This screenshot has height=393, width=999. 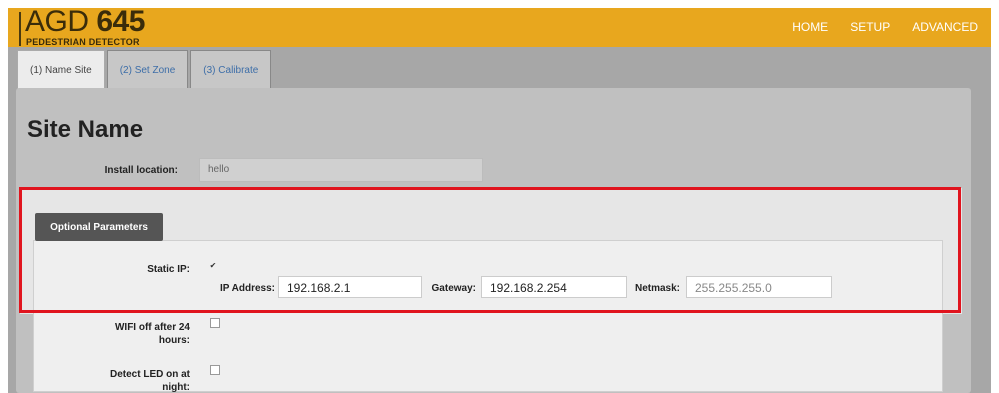 What do you see at coordinates (83, 42) in the screenshot?
I see `brand-subtitle: PEDESTRIAN DETECTOR` at bounding box center [83, 42].